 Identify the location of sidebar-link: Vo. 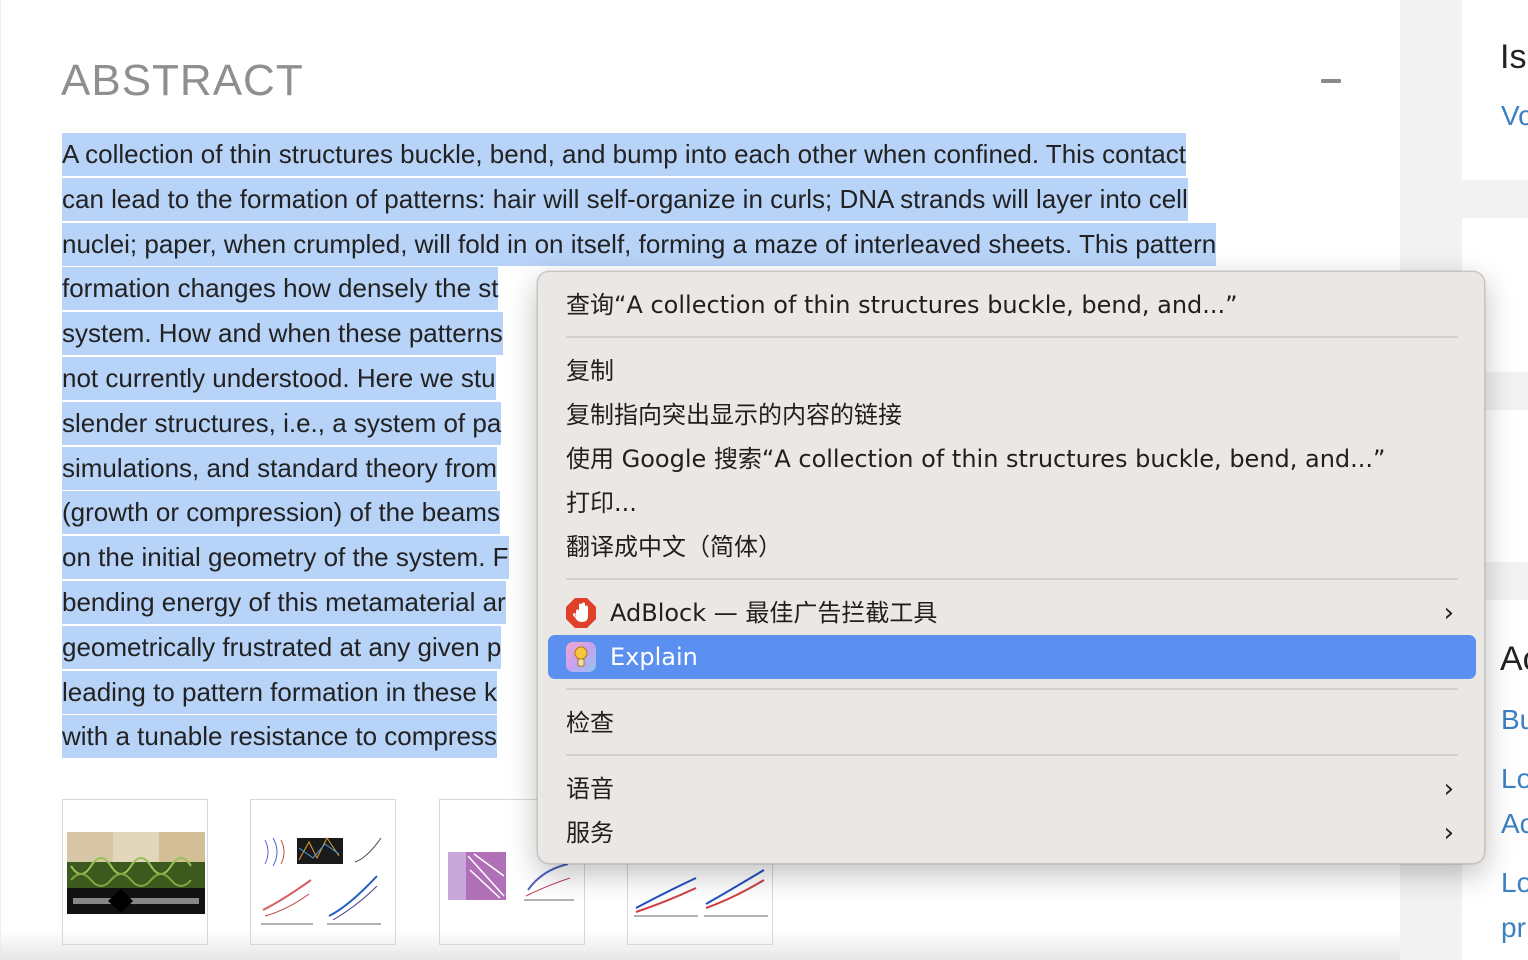
(1514, 116).